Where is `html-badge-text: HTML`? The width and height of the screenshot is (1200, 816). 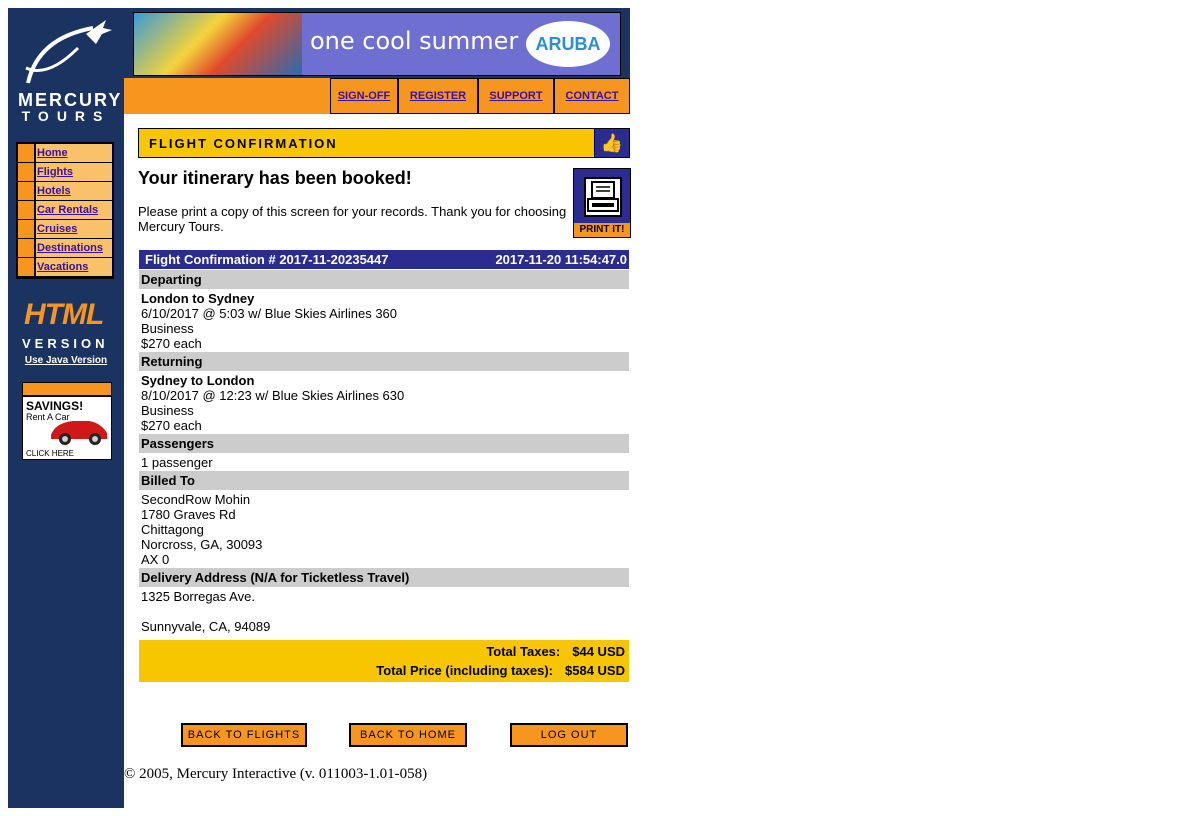
html-badge-text: HTML is located at coordinates (64, 314).